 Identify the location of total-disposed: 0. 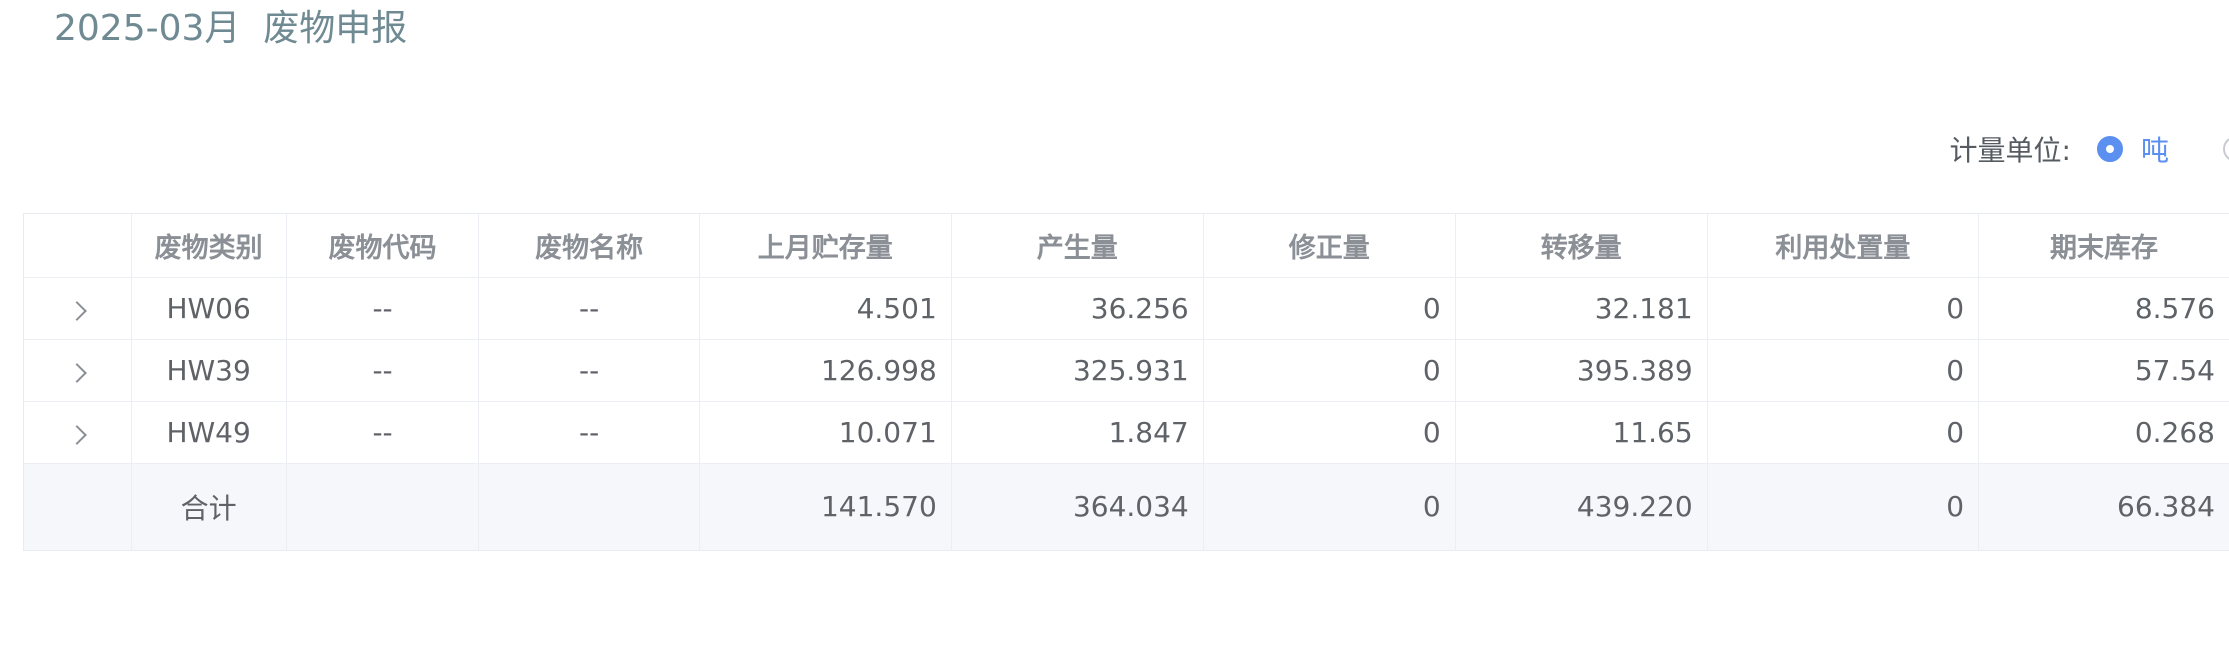
(1843, 506).